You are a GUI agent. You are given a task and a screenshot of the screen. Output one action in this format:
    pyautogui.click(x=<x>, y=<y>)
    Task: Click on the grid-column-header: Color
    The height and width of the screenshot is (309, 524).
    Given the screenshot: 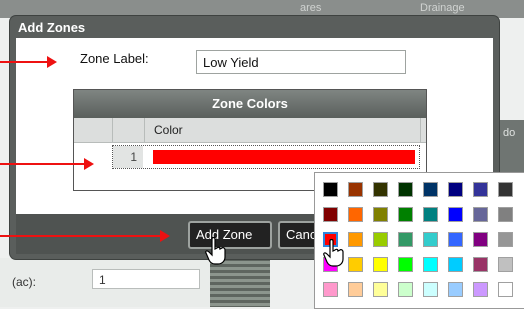 What is the action you would take?
    pyautogui.click(x=250, y=130)
    